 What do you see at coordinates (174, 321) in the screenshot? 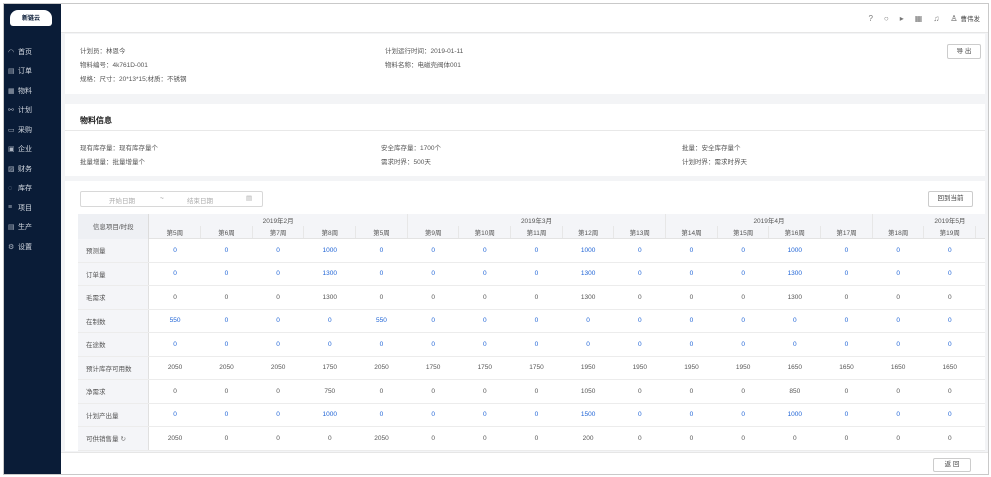
I see `table-cell: 550` at bounding box center [174, 321].